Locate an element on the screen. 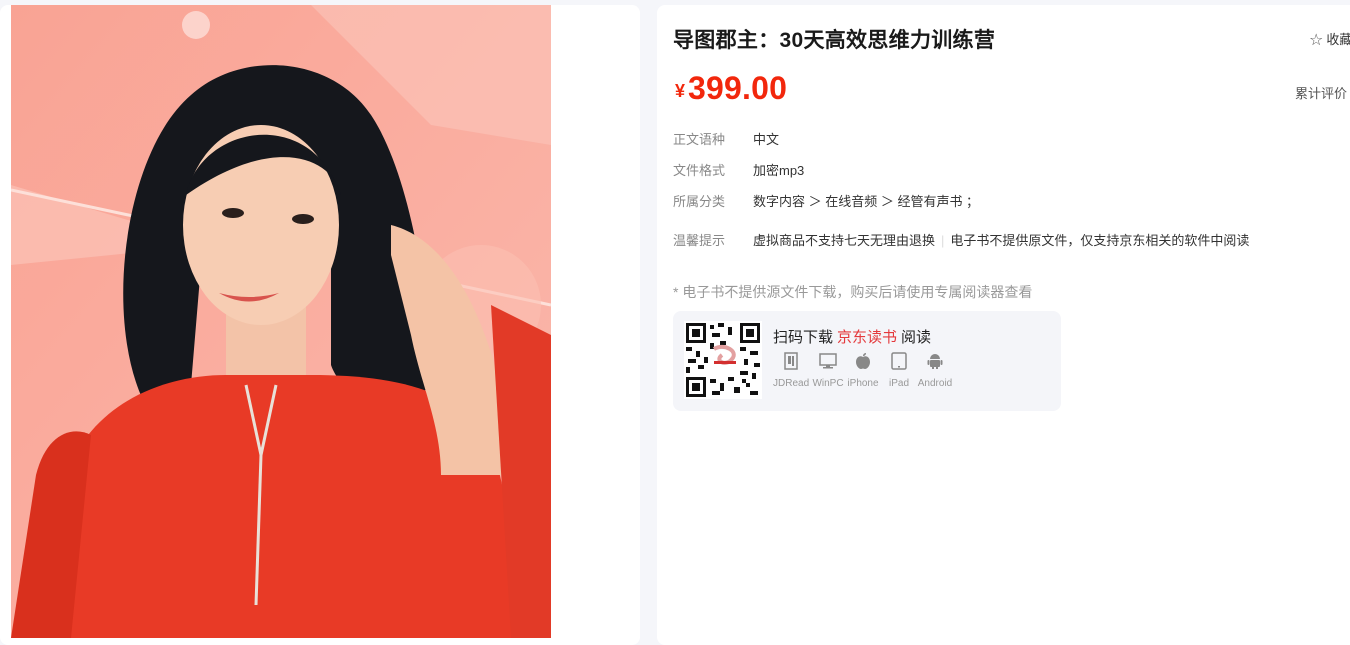 This screenshot has height=645, width=1350. product-title: 导图郡主：30天高效思维力训练营 is located at coordinates (834, 40).